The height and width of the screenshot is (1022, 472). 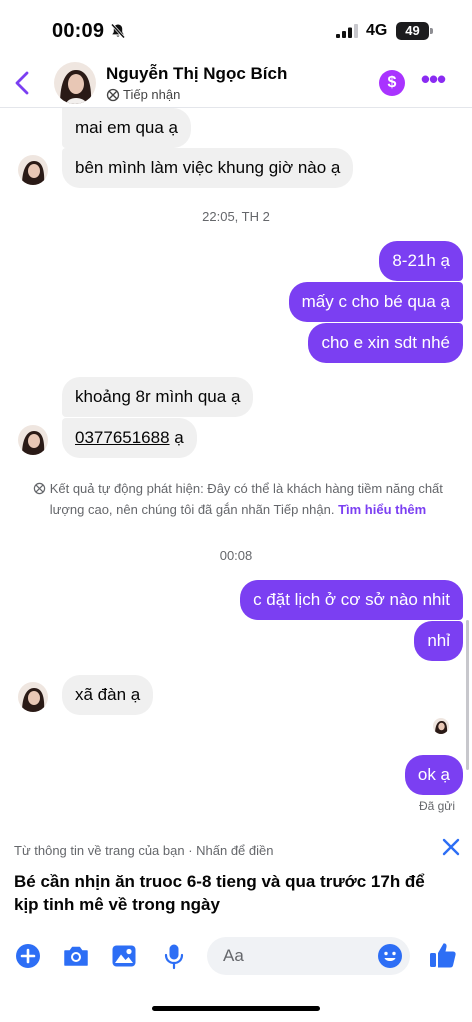 I want to click on contact-label: Tiếp nhận, so click(x=143, y=94).